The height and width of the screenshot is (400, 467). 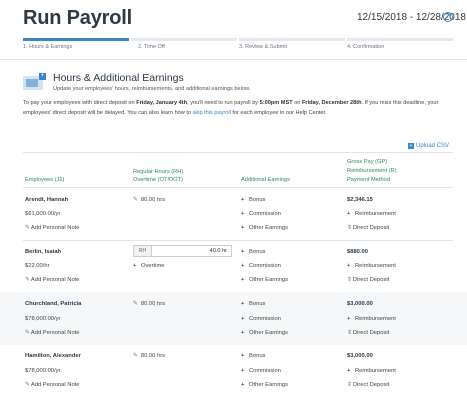 I want to click on employee-name: Berlin, Isaiah, so click(x=43, y=252).